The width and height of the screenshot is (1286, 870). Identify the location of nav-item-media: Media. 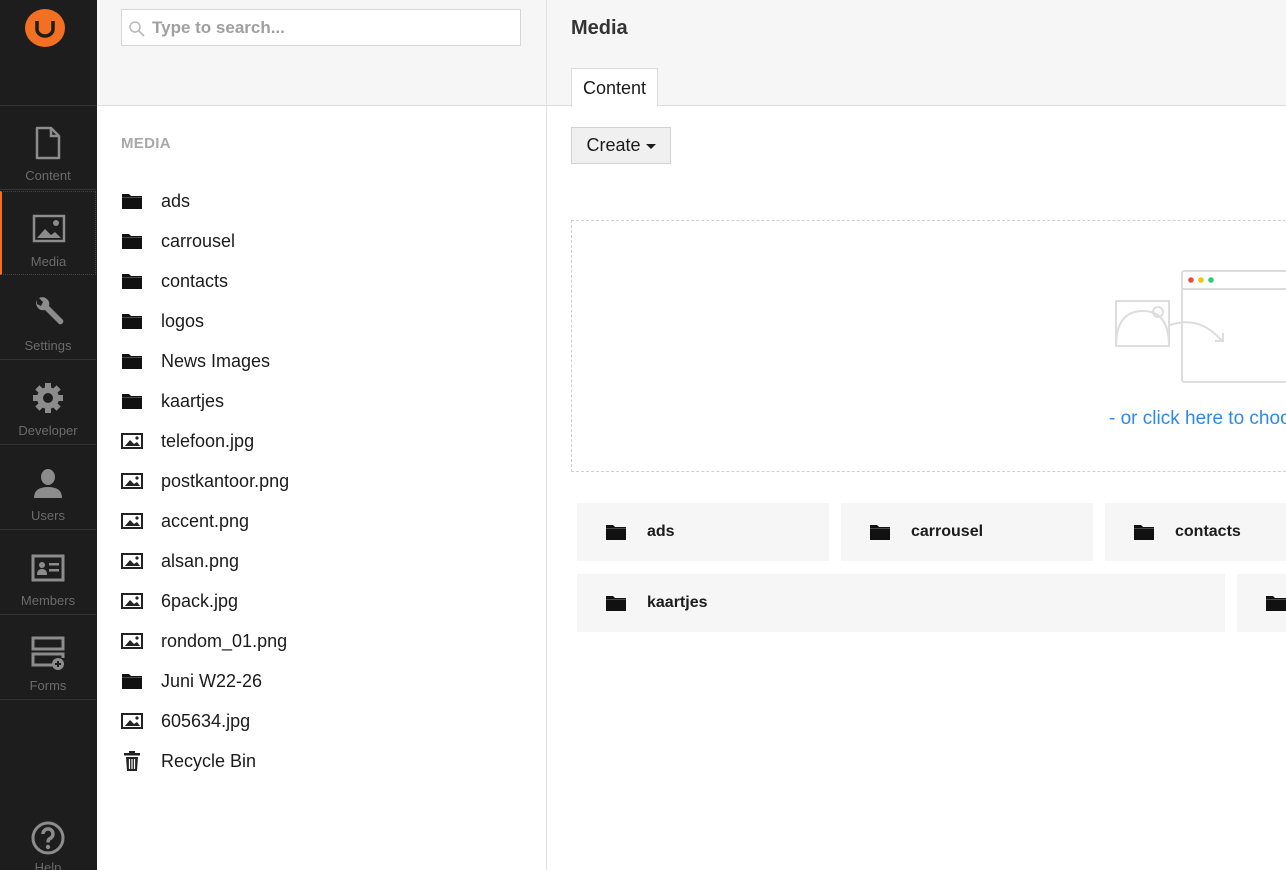
(48, 233).